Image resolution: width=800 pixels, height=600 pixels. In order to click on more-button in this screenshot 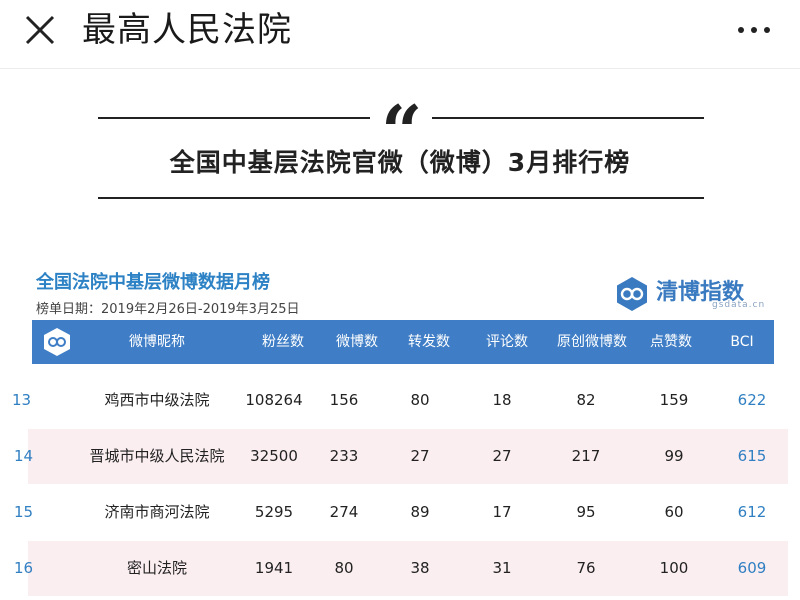, I will do `click(754, 30)`.